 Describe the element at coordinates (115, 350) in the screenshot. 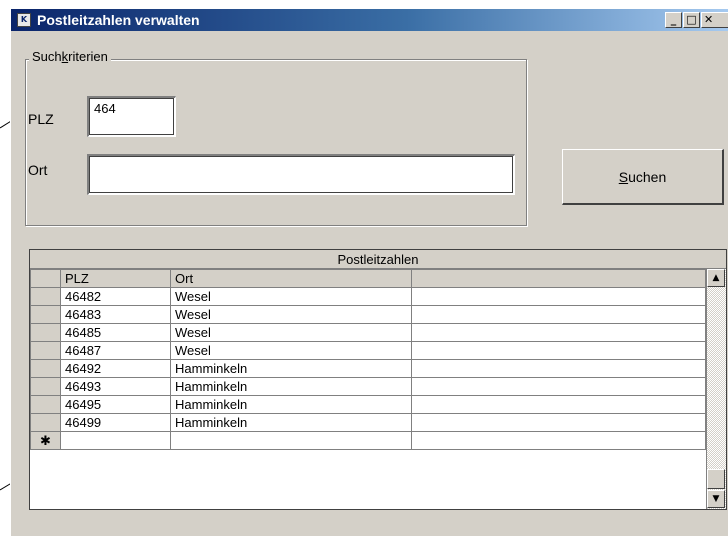

I see `cell-plz: 46487` at that location.